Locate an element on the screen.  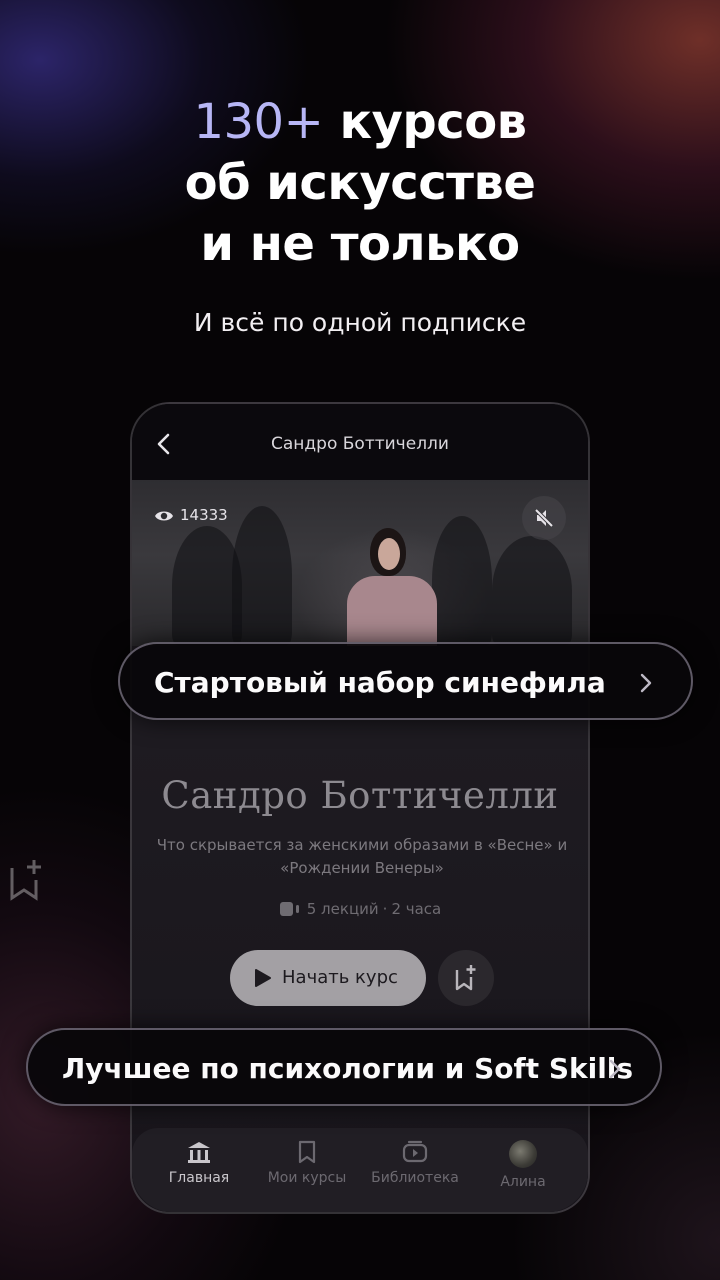
lecture-count: 5 лекций is located at coordinates (342, 909).